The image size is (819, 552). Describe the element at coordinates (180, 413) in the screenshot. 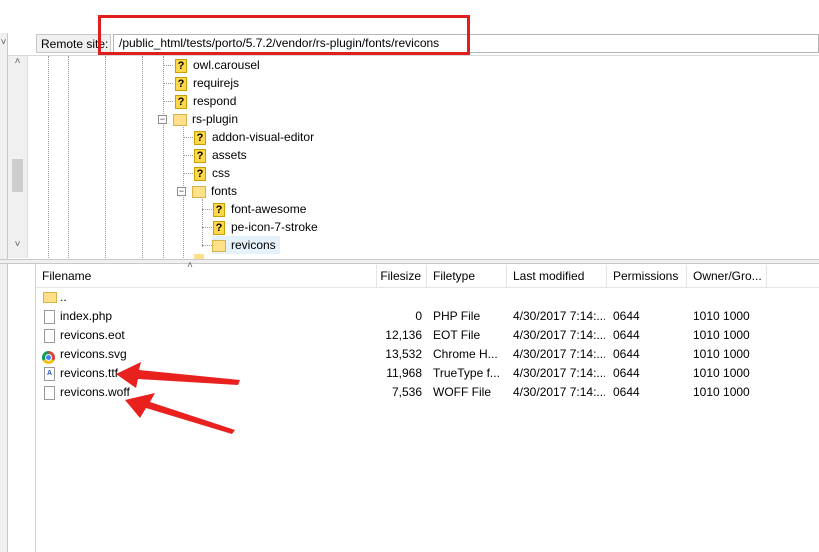

I see `annotation-arrow-woff` at that location.